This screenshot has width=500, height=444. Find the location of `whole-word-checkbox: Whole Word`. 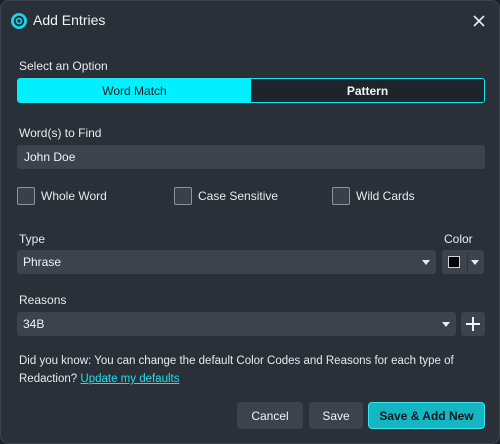

whole-word-checkbox: Whole Word is located at coordinates (62, 196).